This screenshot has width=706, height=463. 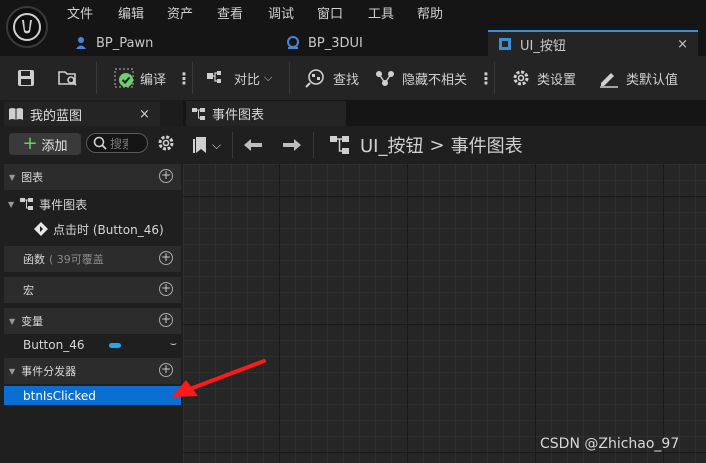 What do you see at coordinates (92, 371) in the screenshot?
I see `section-event-dispatchers: ▼ 事件分发器 +` at bounding box center [92, 371].